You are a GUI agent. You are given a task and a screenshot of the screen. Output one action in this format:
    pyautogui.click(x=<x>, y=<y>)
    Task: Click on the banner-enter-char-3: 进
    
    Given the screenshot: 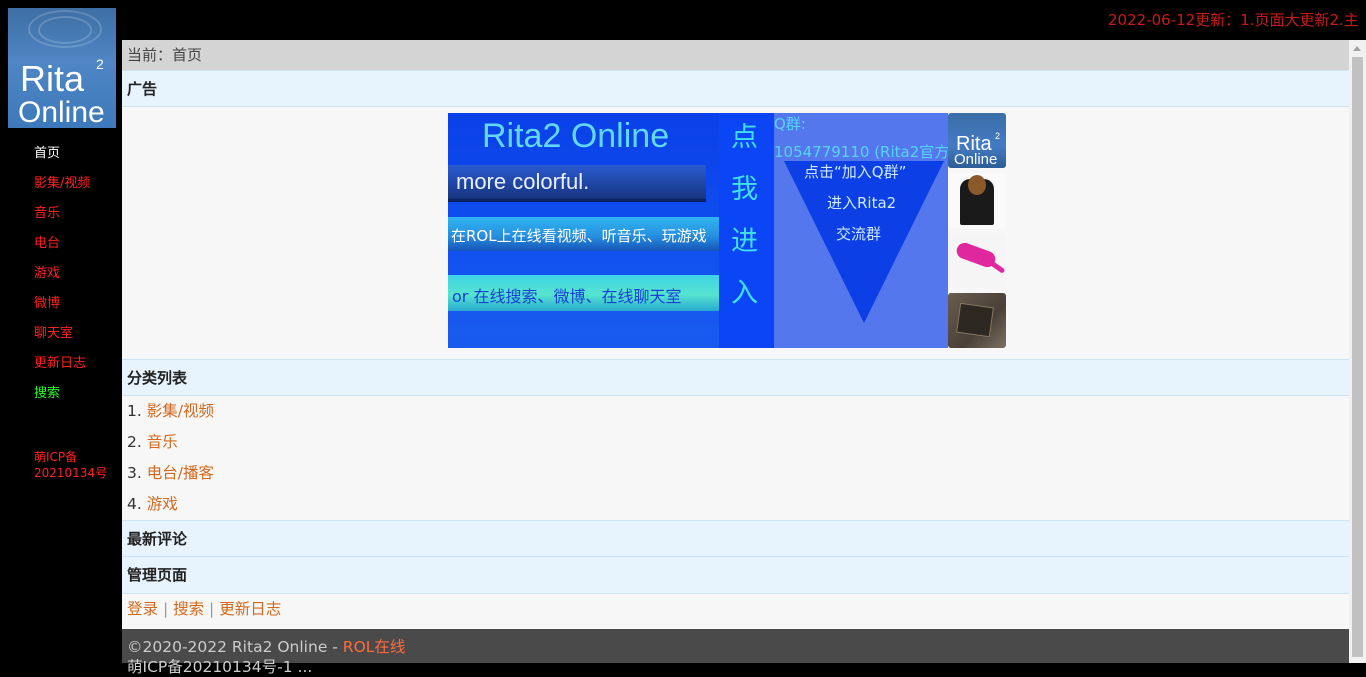 What is the action you would take?
    pyautogui.click(x=744, y=241)
    